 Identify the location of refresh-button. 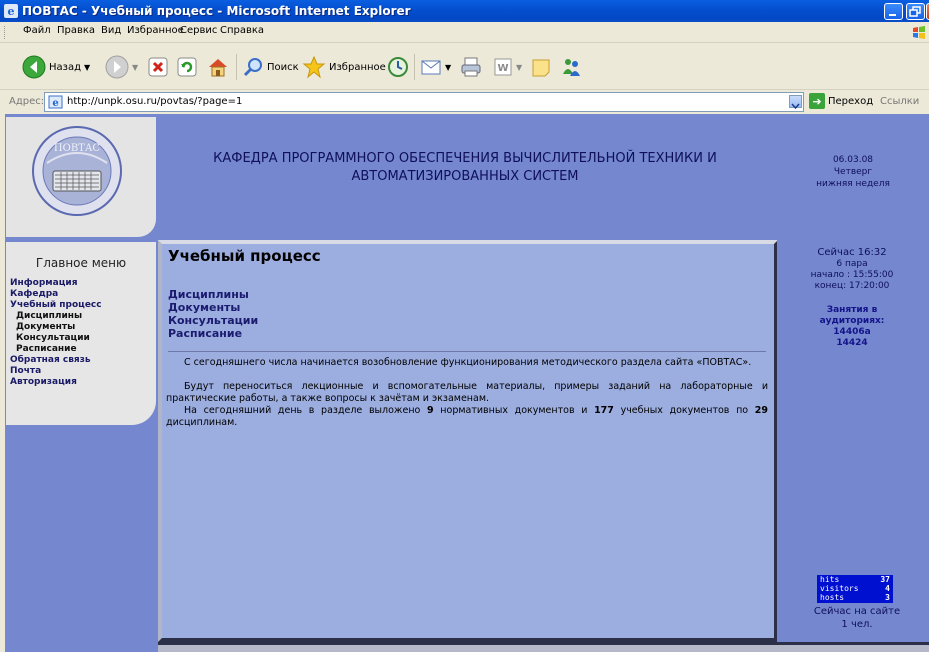
(187, 67).